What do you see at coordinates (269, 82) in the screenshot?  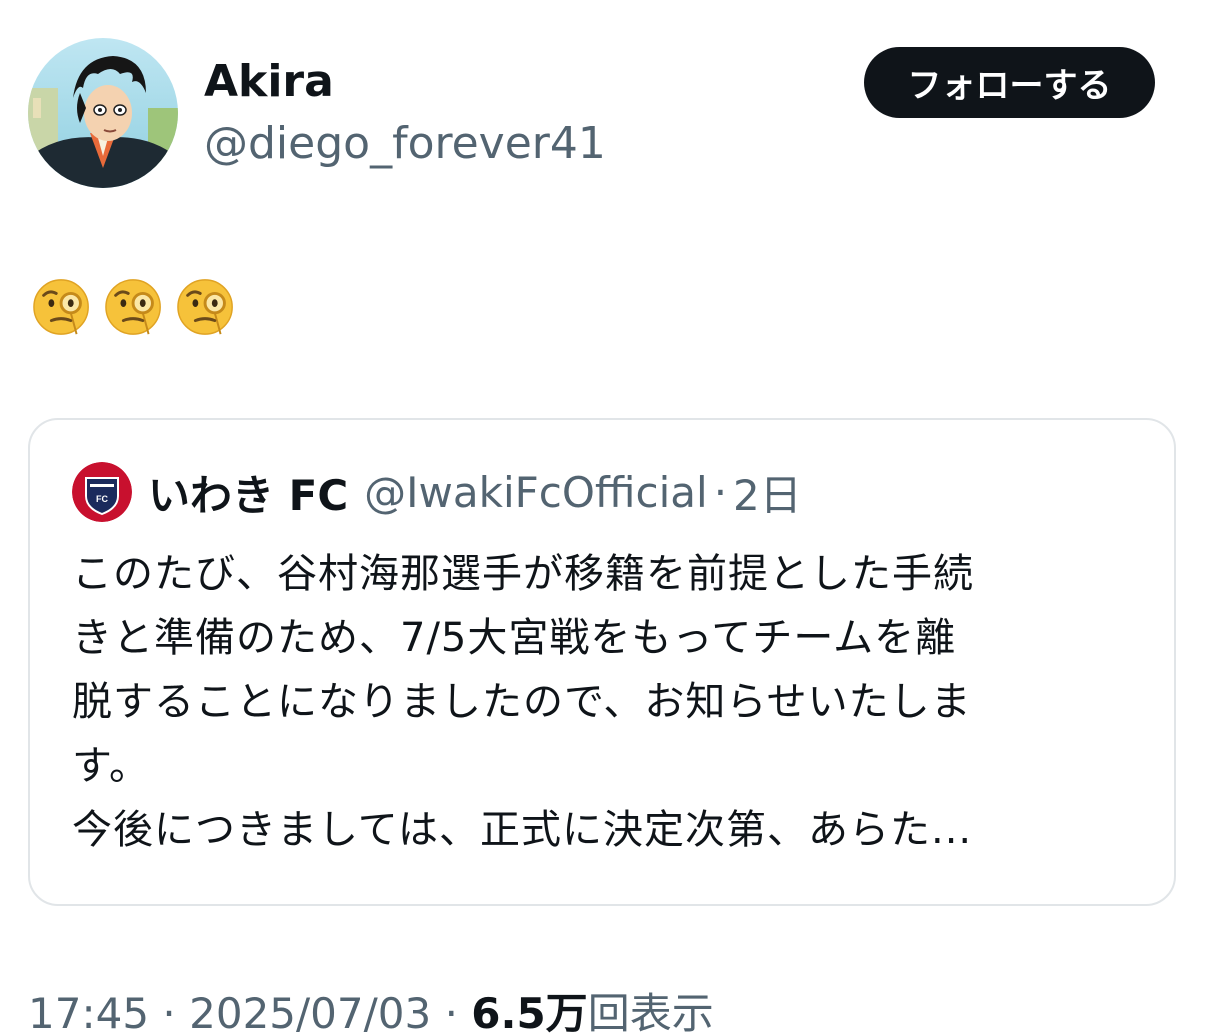 I see `author-display-name: Akira` at bounding box center [269, 82].